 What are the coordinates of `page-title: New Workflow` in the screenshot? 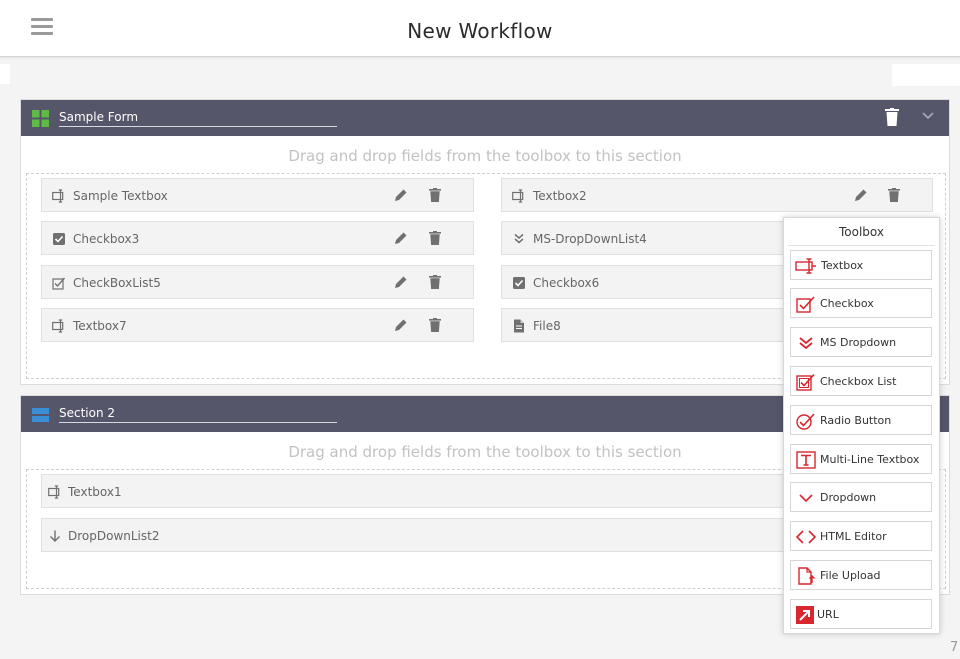 It's located at (480, 31).